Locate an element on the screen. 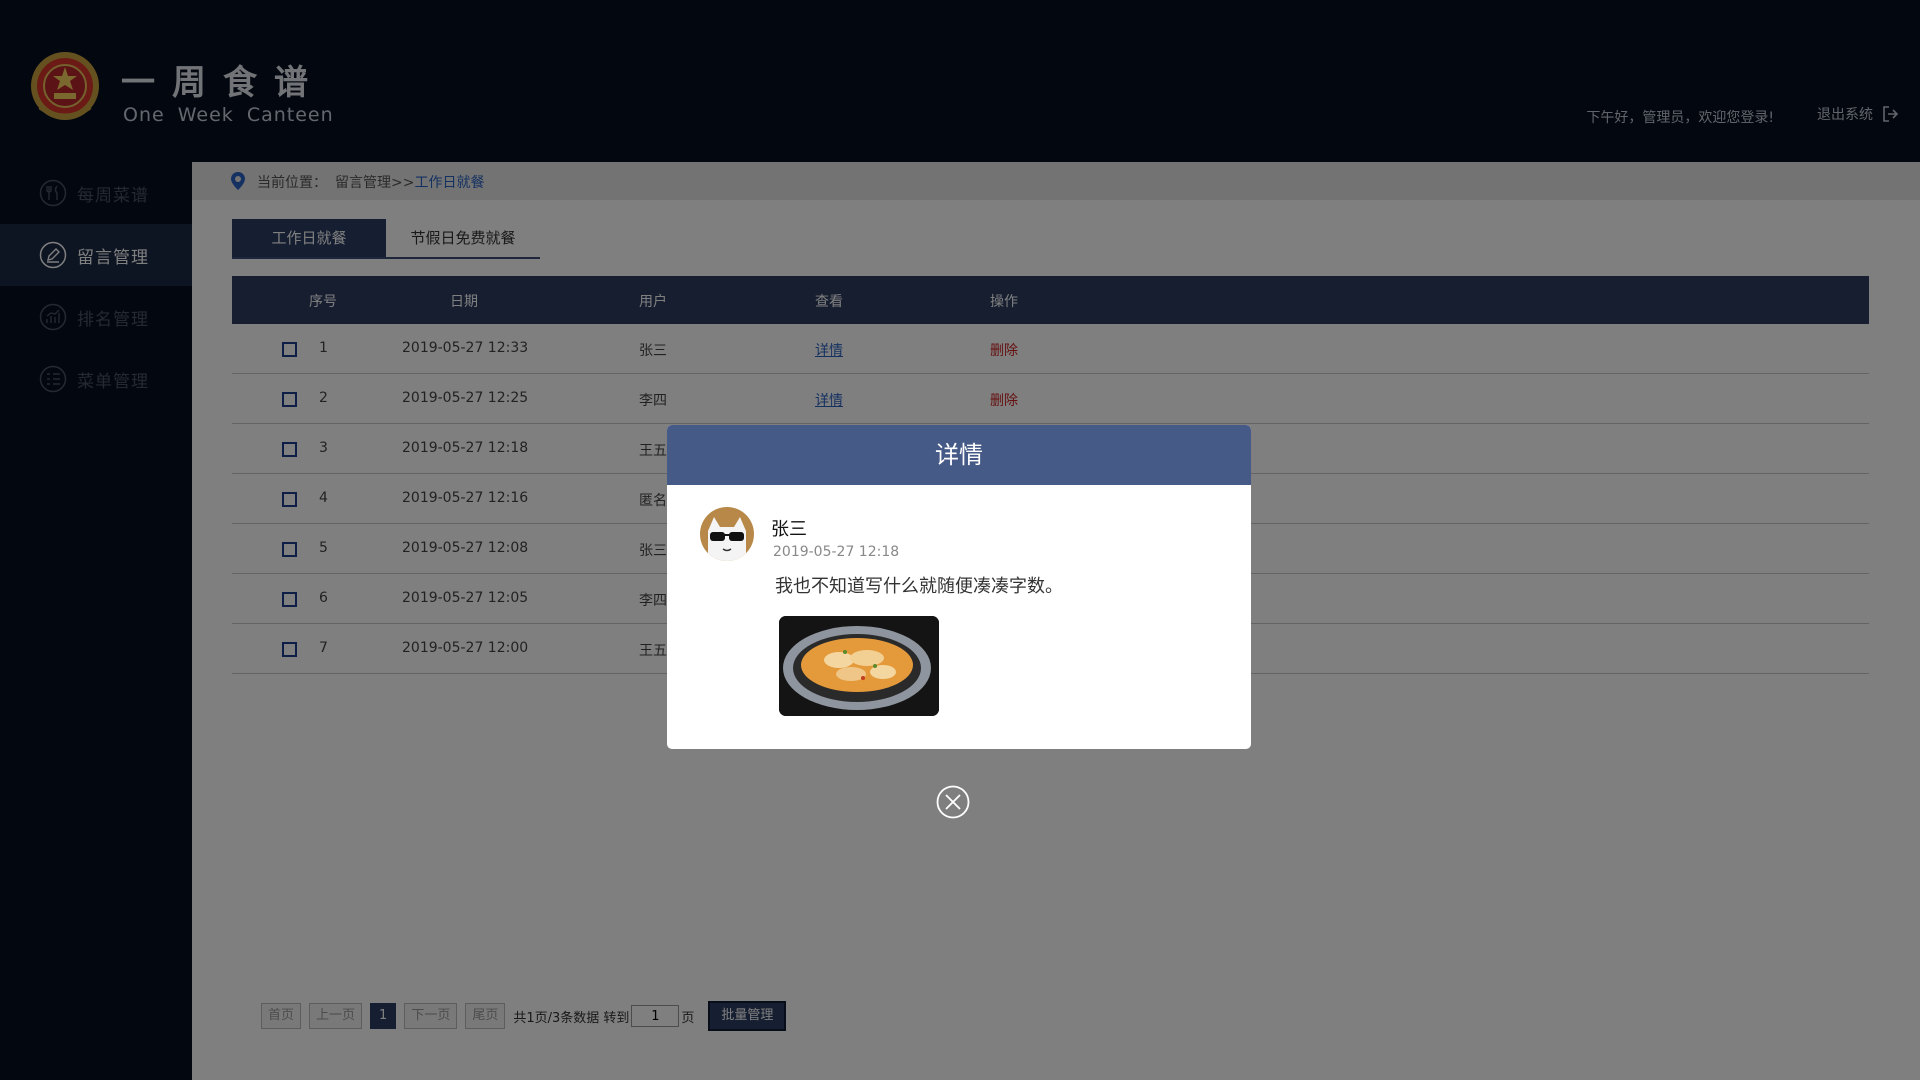  food-dish-photo-icon is located at coordinates (859, 666).